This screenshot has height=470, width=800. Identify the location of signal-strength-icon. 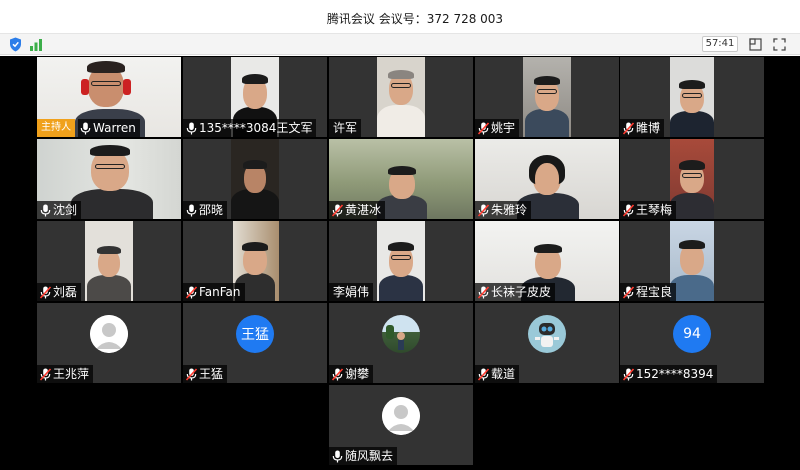
(36, 44).